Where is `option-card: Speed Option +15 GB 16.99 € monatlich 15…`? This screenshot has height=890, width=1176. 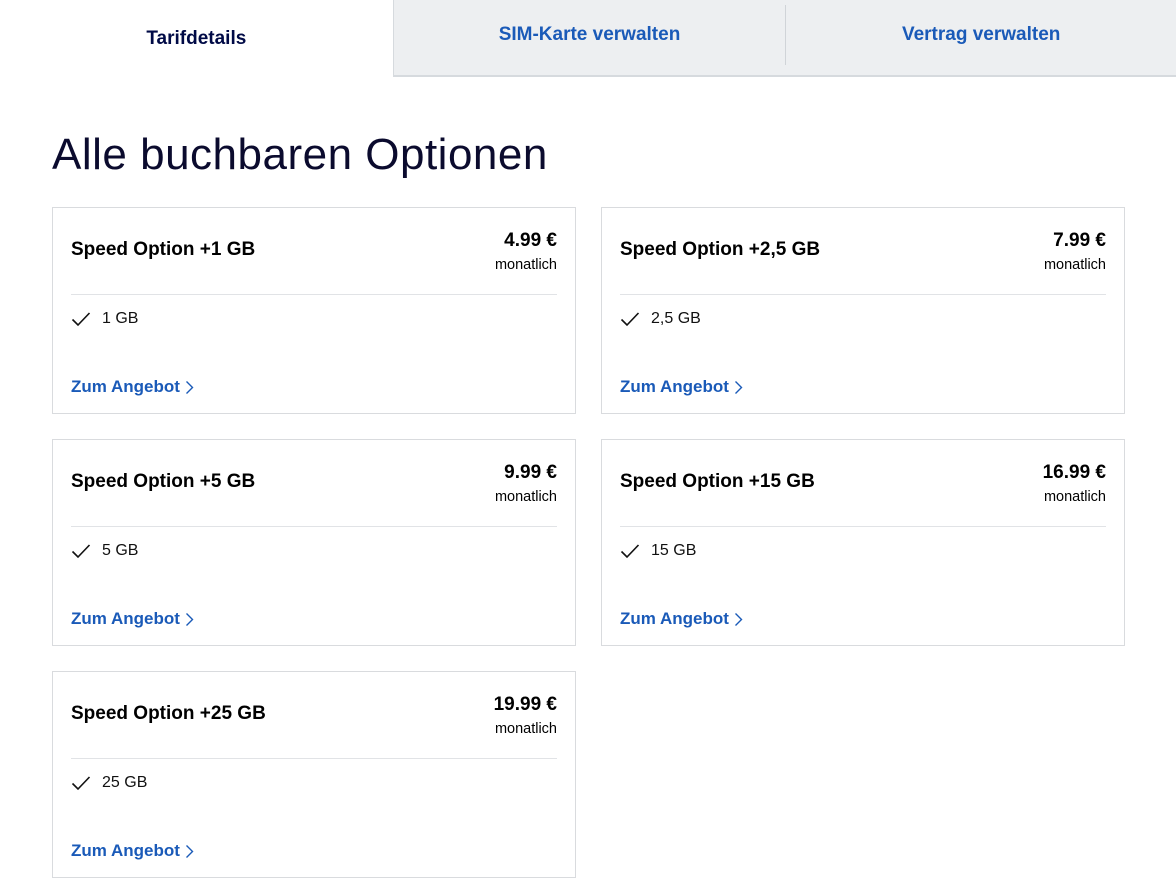 option-card: Speed Option +15 GB 16.99 € monatlich 15… is located at coordinates (863, 542).